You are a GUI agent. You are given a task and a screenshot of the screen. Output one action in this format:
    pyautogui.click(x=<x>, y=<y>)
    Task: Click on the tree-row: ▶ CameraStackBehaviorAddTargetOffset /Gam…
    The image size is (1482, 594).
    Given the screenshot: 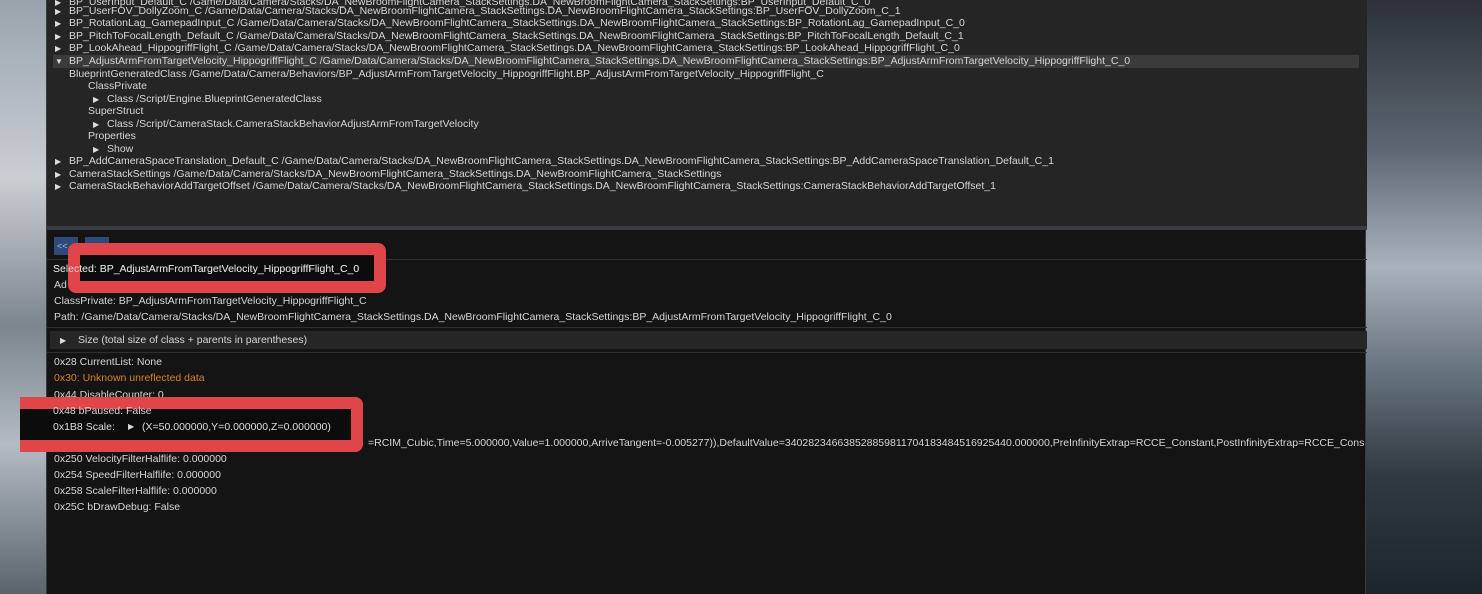 What is the action you would take?
    pyautogui.click(x=525, y=186)
    